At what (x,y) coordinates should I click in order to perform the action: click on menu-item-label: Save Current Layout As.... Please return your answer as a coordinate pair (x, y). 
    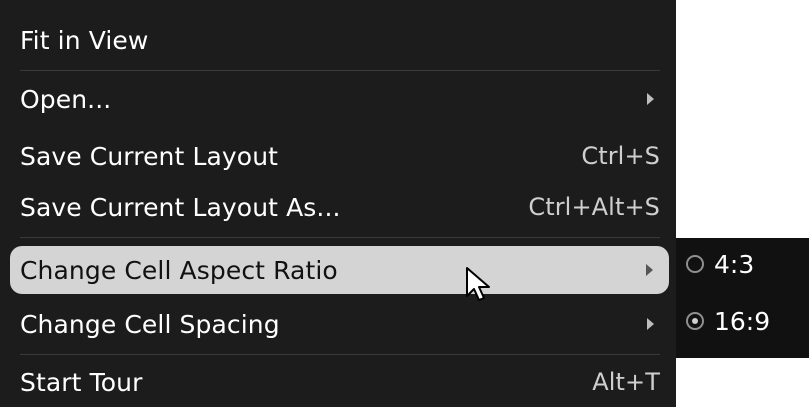
    Looking at the image, I should click on (180, 207).